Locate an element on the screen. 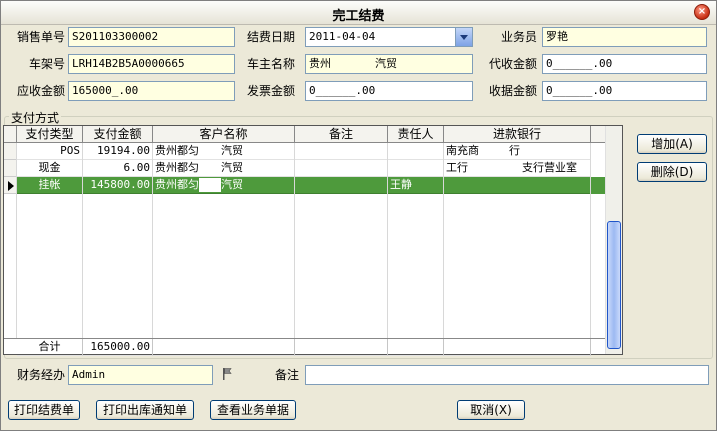 This screenshot has height=431, width=717. vin-field: LRH14B2B5A0000665 is located at coordinates (151, 64).